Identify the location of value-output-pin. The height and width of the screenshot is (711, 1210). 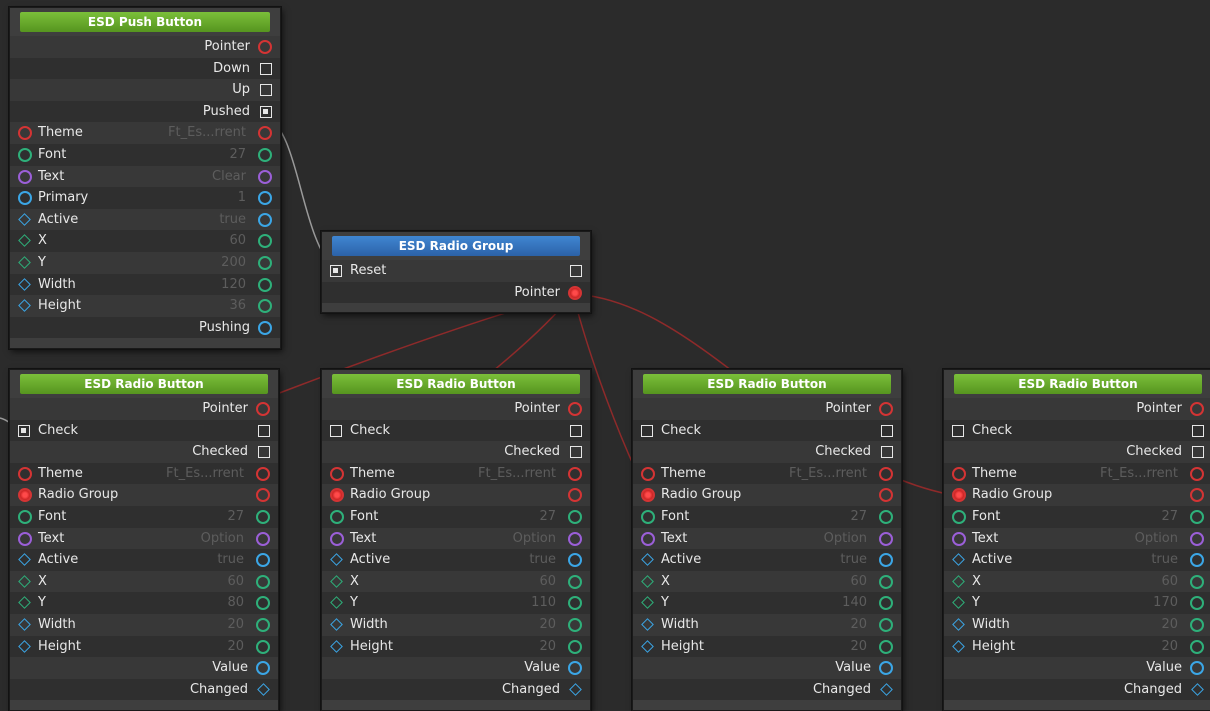
(263, 668).